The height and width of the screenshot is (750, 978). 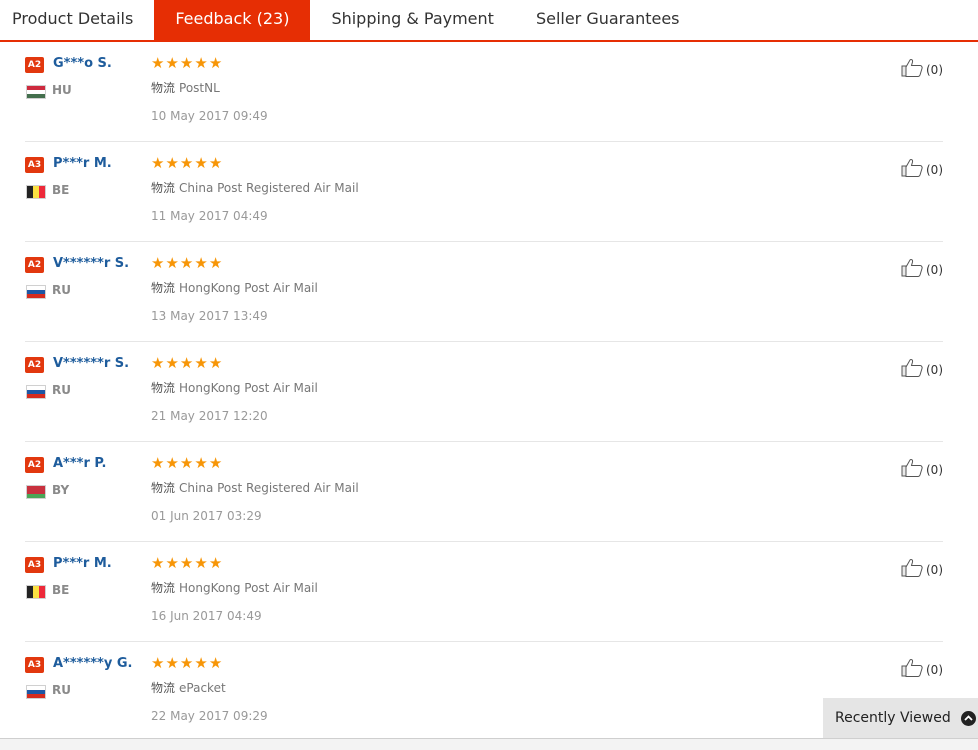 What do you see at coordinates (412, 20) in the screenshot?
I see `tab-shipping-payment: Shipping & Payment` at bounding box center [412, 20].